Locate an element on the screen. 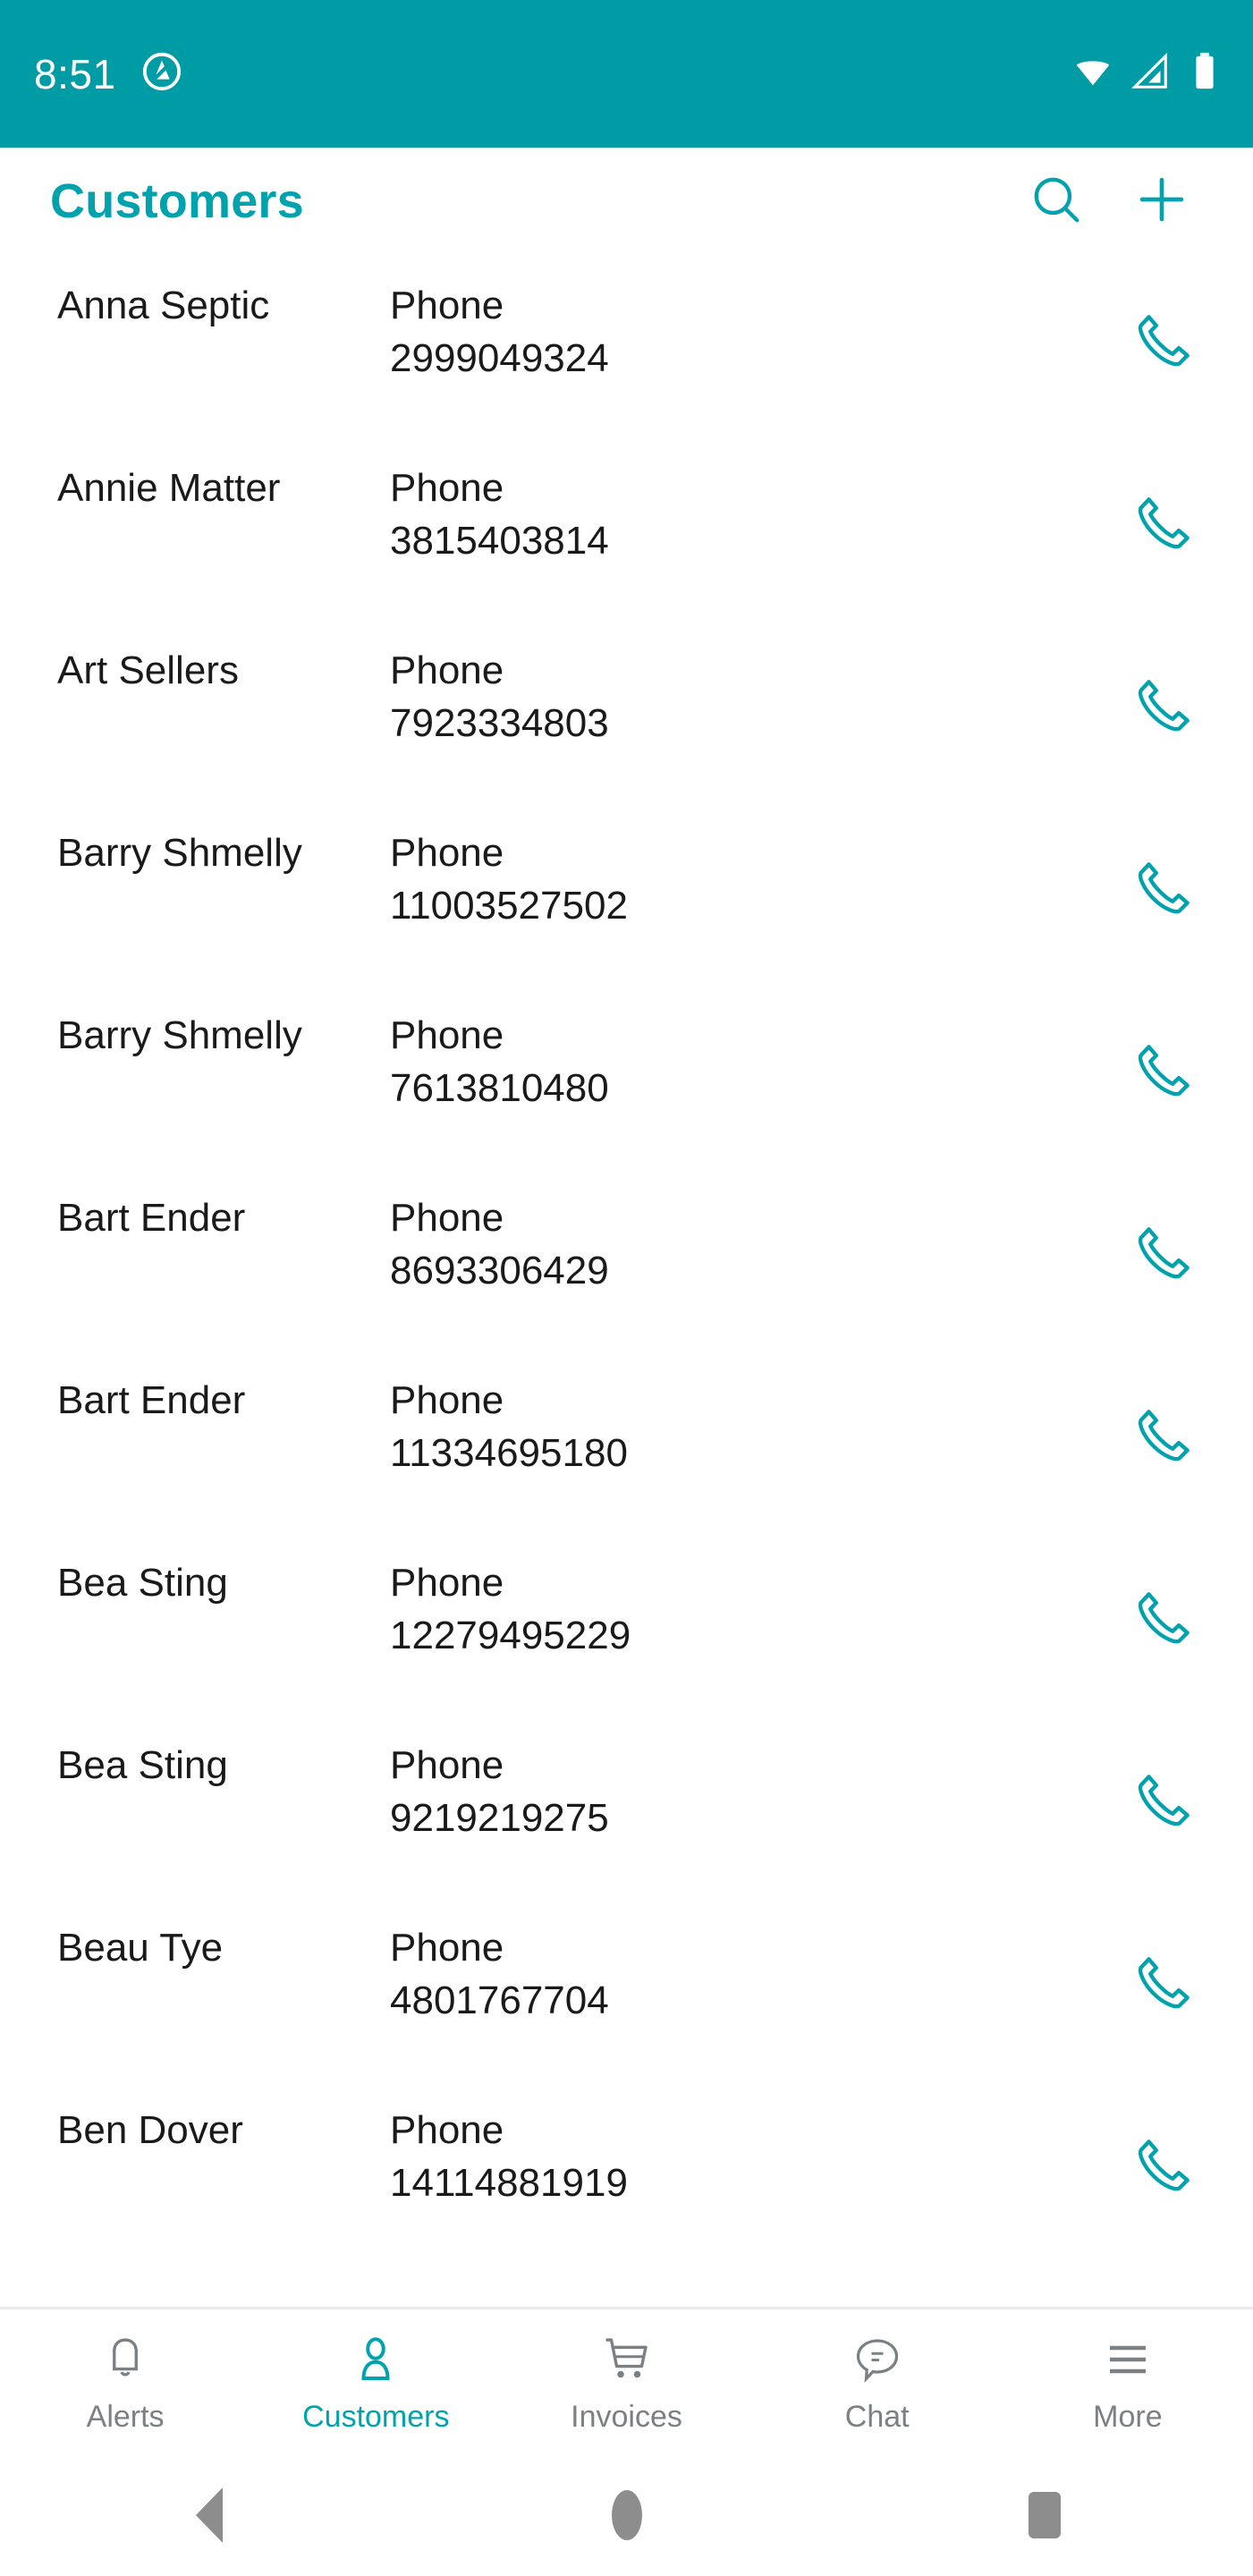 This screenshot has width=1253, height=2576. customer-phone-block: Phone 8693306429 is located at coordinates (730, 1245).